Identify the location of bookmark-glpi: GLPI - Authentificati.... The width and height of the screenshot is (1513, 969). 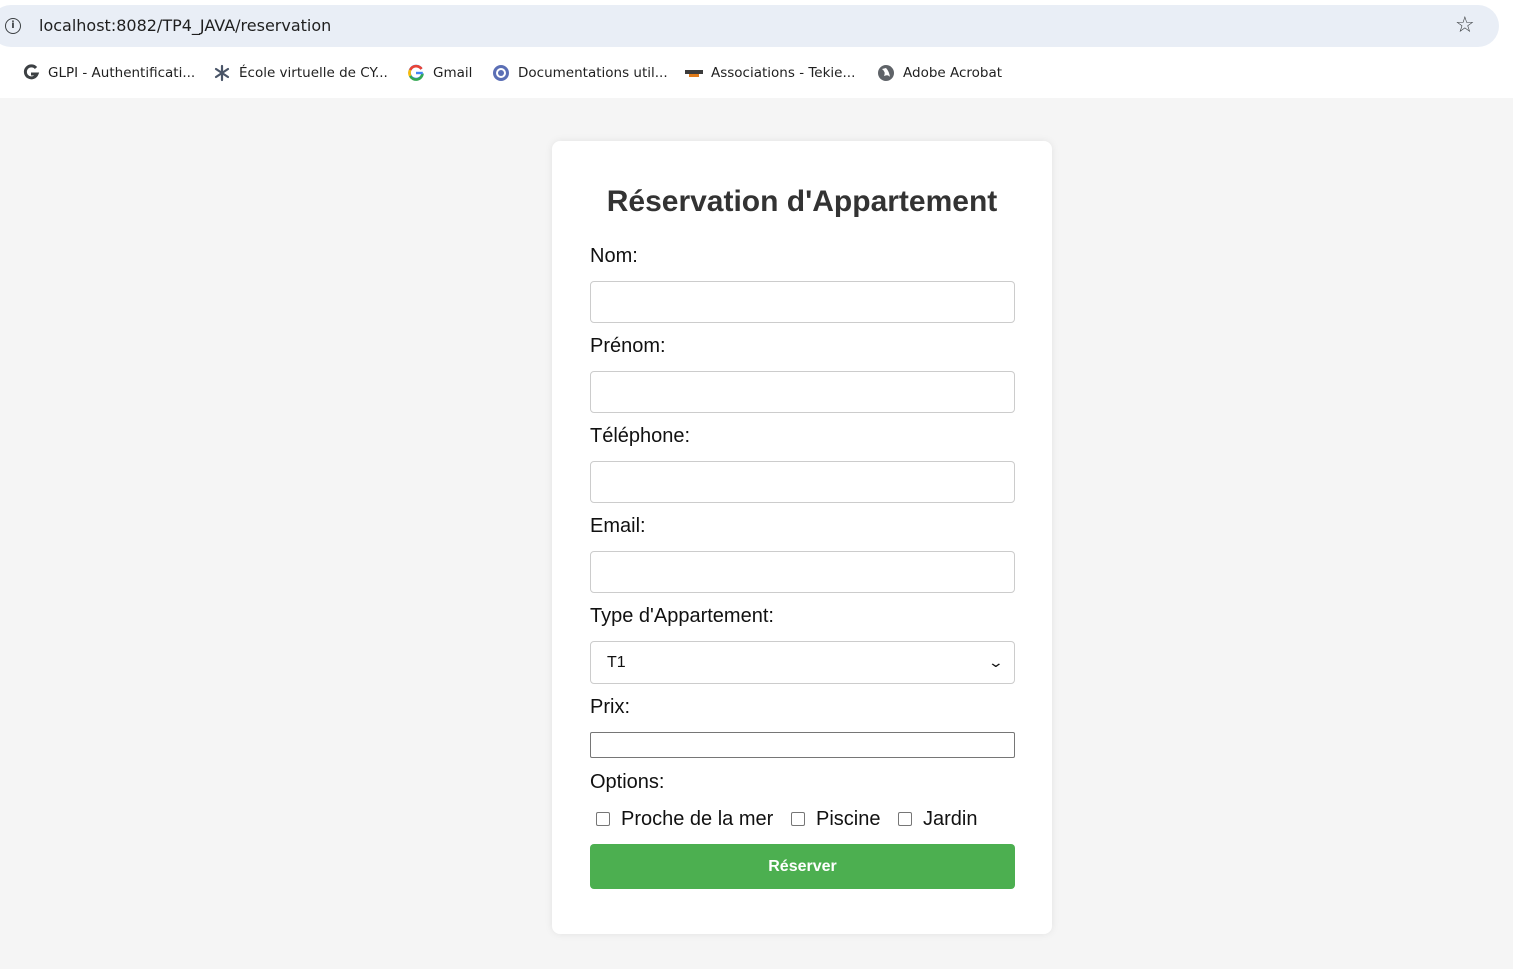
(108, 73).